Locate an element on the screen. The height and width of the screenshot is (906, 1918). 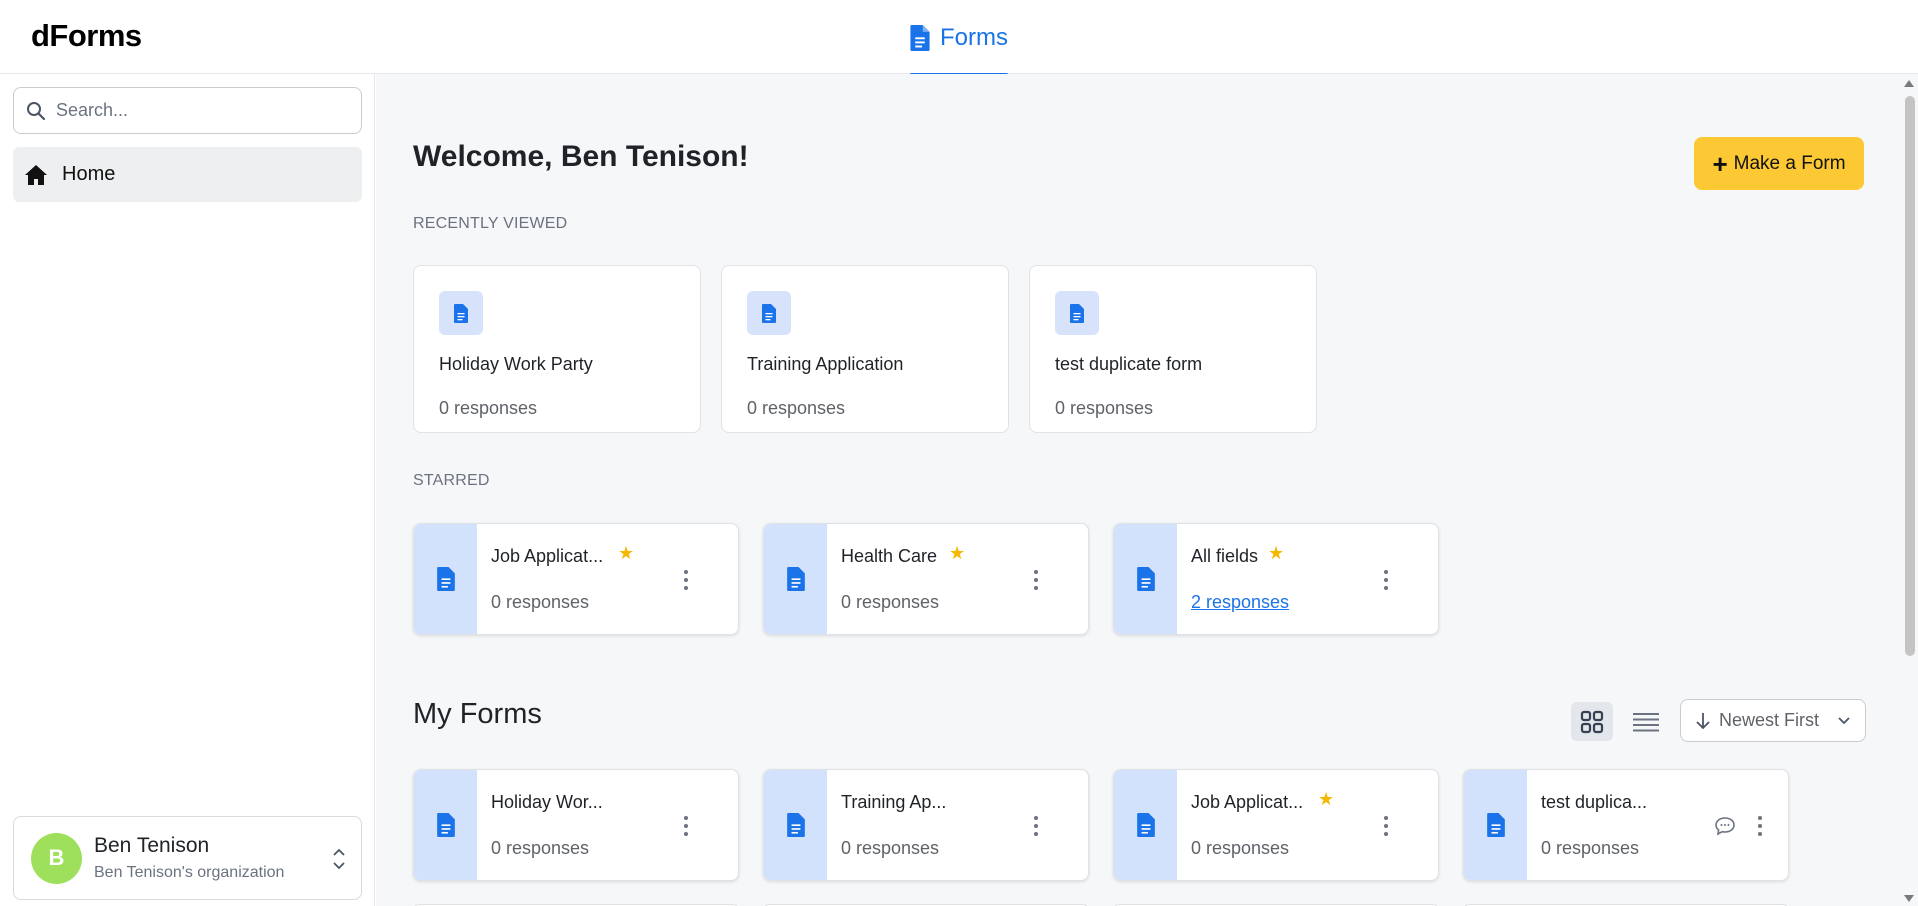
recent-form-card: Holiday Work Party 0 responses is located at coordinates (557, 349).